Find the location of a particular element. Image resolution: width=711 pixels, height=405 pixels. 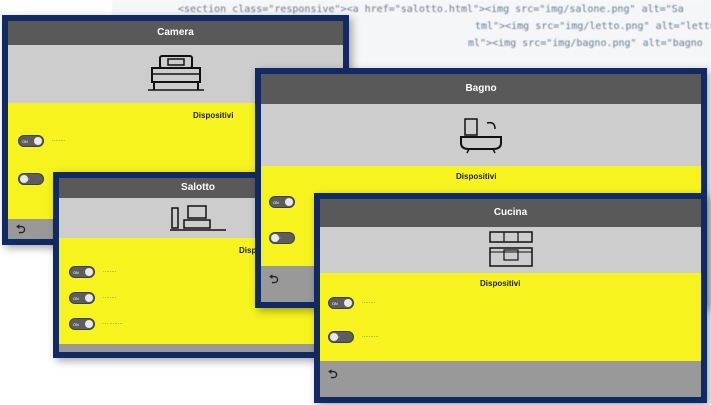

device-row: ON is located at coordinates (282, 202).